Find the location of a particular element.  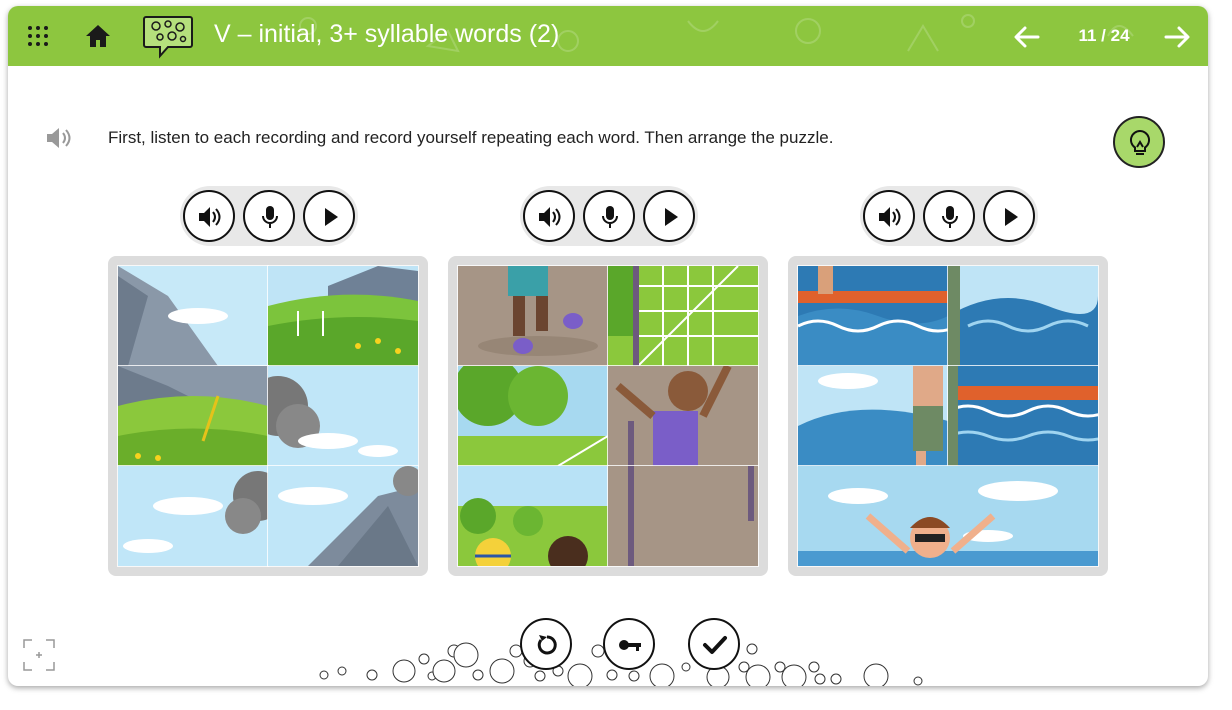

reset-button is located at coordinates (546, 644).